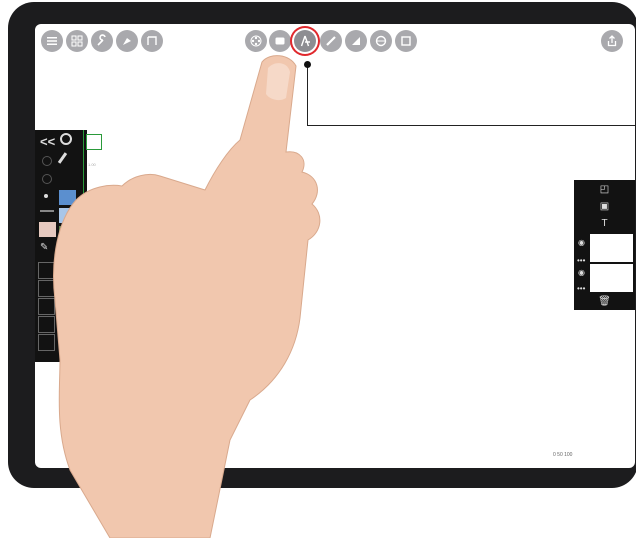 The height and width of the screenshot is (538, 636). Describe the element at coordinates (47, 161) in the screenshot. I see `undo-icon` at that location.